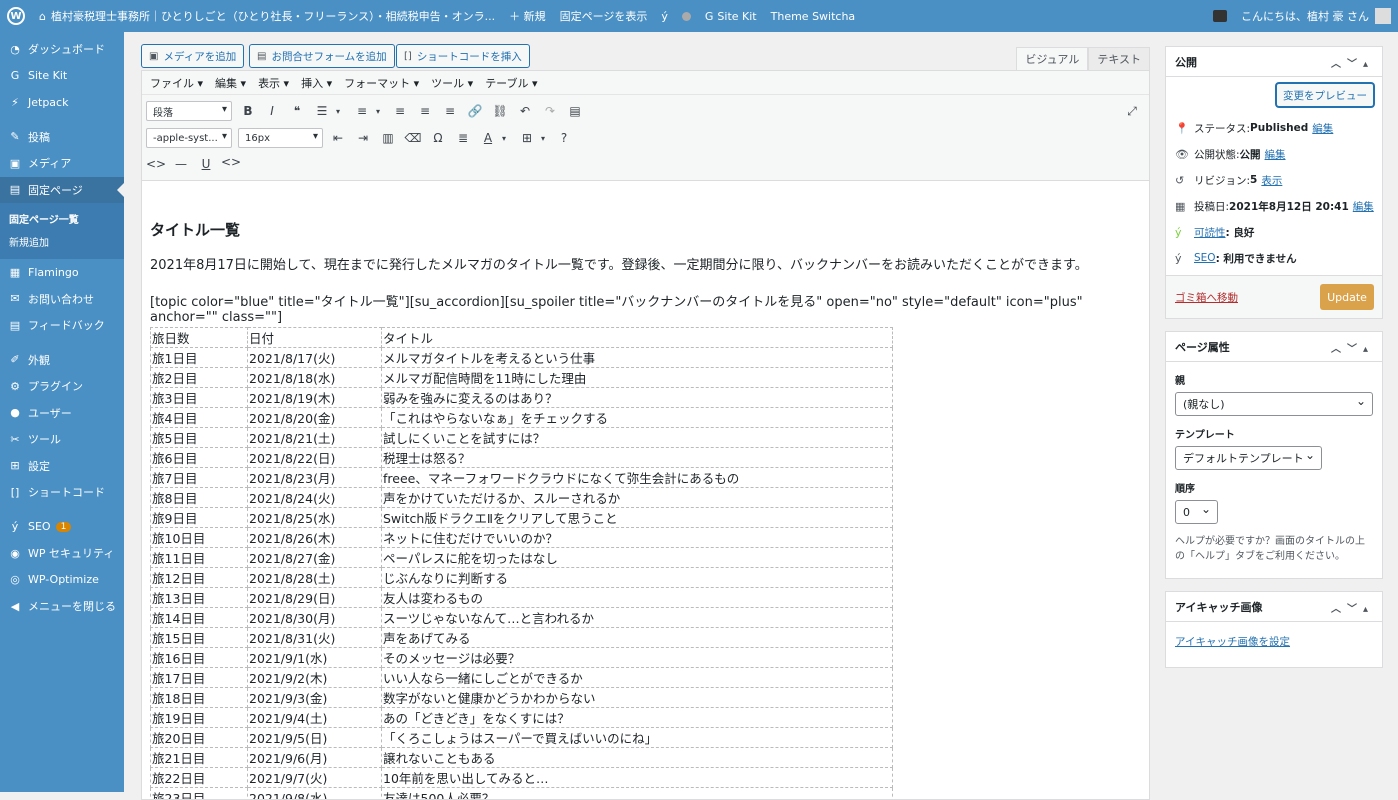 The image size is (1398, 800). What do you see at coordinates (62, 439) in the screenshot?
I see `sidebar-item-tools: ✂ツール` at bounding box center [62, 439].